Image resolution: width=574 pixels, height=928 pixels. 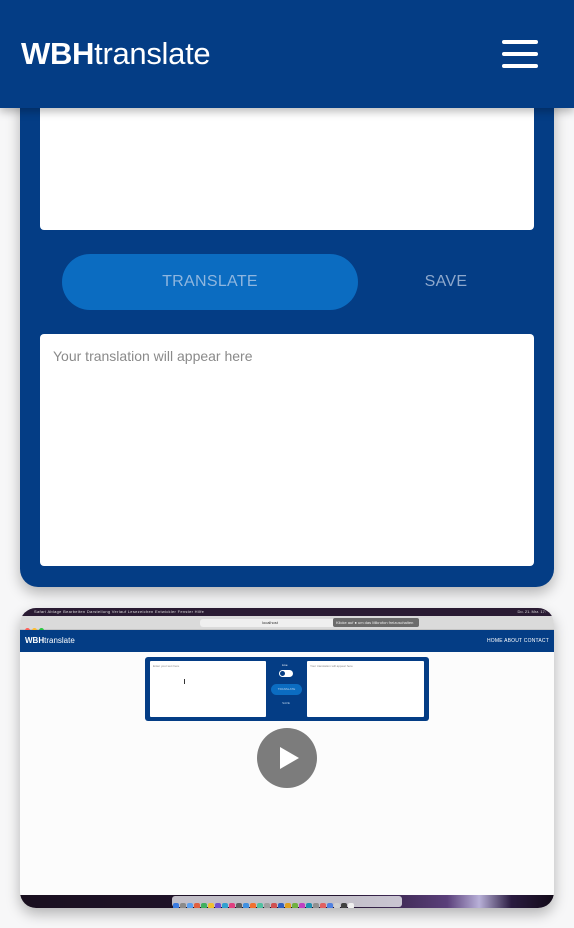 I want to click on video-save-button: SAVE, so click(x=286, y=703).